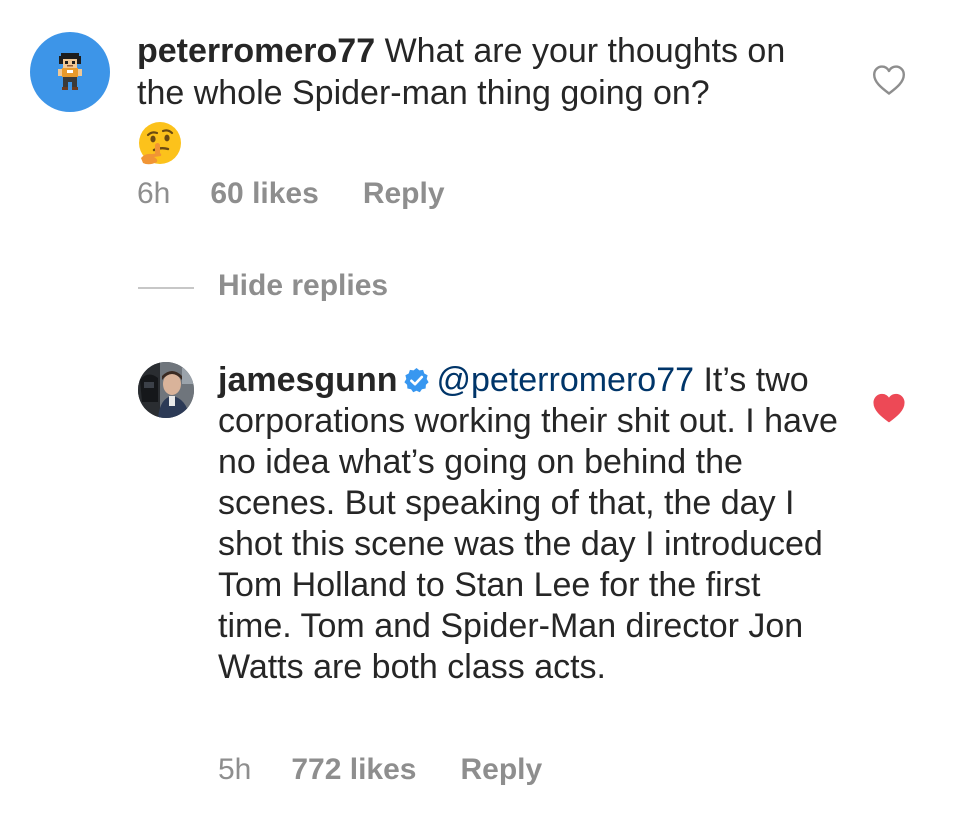 The height and width of the screenshot is (829, 960). I want to click on comment-meta: 6h 60 likes Reply, so click(291, 194).